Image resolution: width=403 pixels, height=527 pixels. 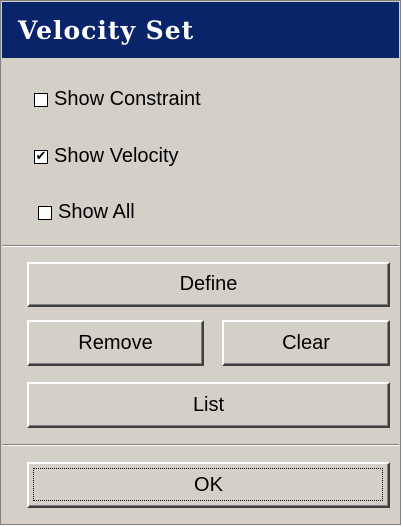 What do you see at coordinates (96, 212) in the screenshot?
I see `show-all-label: Show All` at bounding box center [96, 212].